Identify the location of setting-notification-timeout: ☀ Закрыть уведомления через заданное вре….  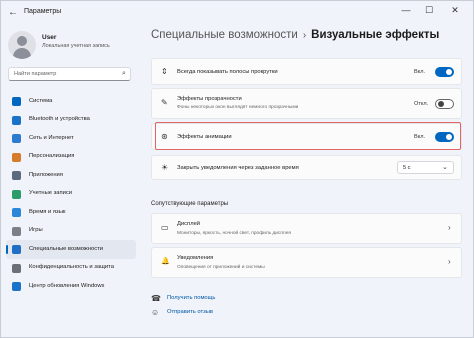
(306, 167).